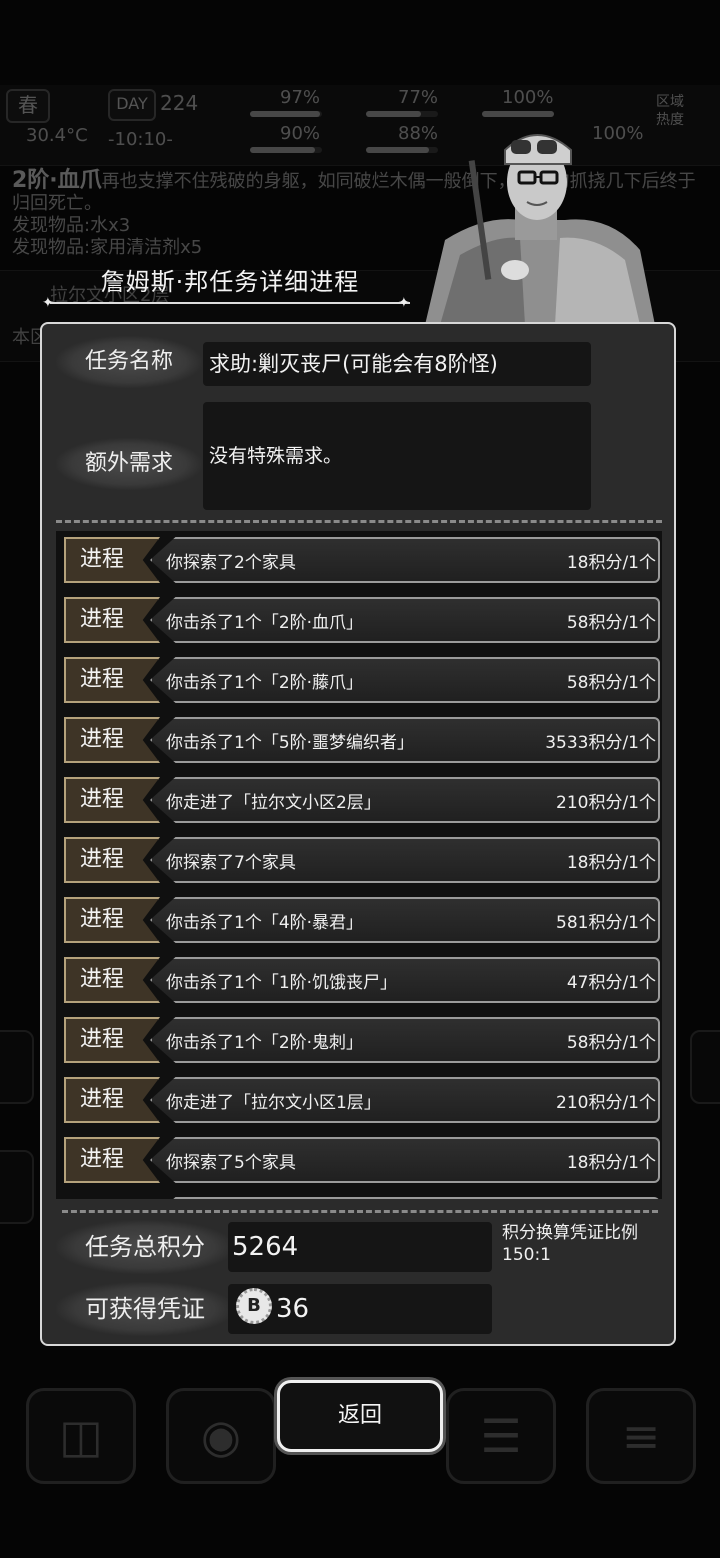 The image size is (720, 1558). I want to click on extra-requirement-value: 没有特殊需求。, so click(397, 456).